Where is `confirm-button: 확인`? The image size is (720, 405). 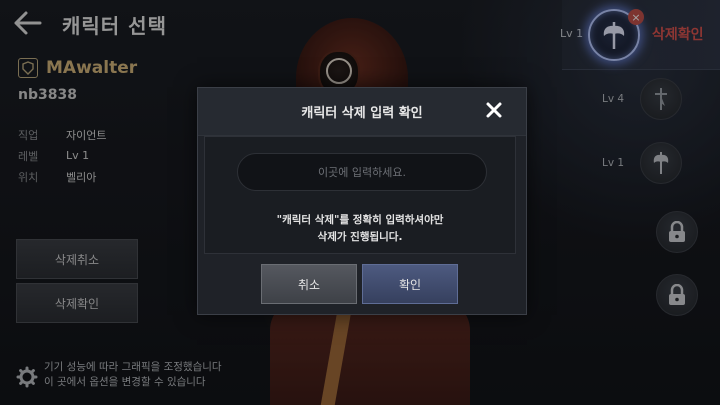
confirm-button: 확인 is located at coordinates (410, 284).